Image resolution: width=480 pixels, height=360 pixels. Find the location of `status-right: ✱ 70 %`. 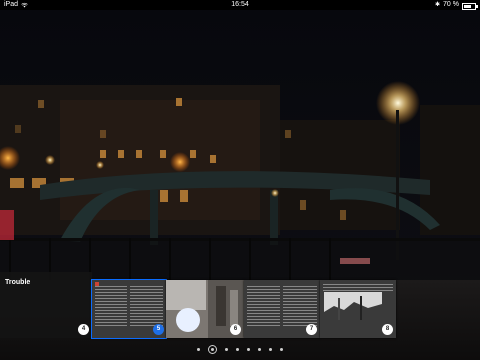

status-right: ✱ 70 % is located at coordinates (456, 5).